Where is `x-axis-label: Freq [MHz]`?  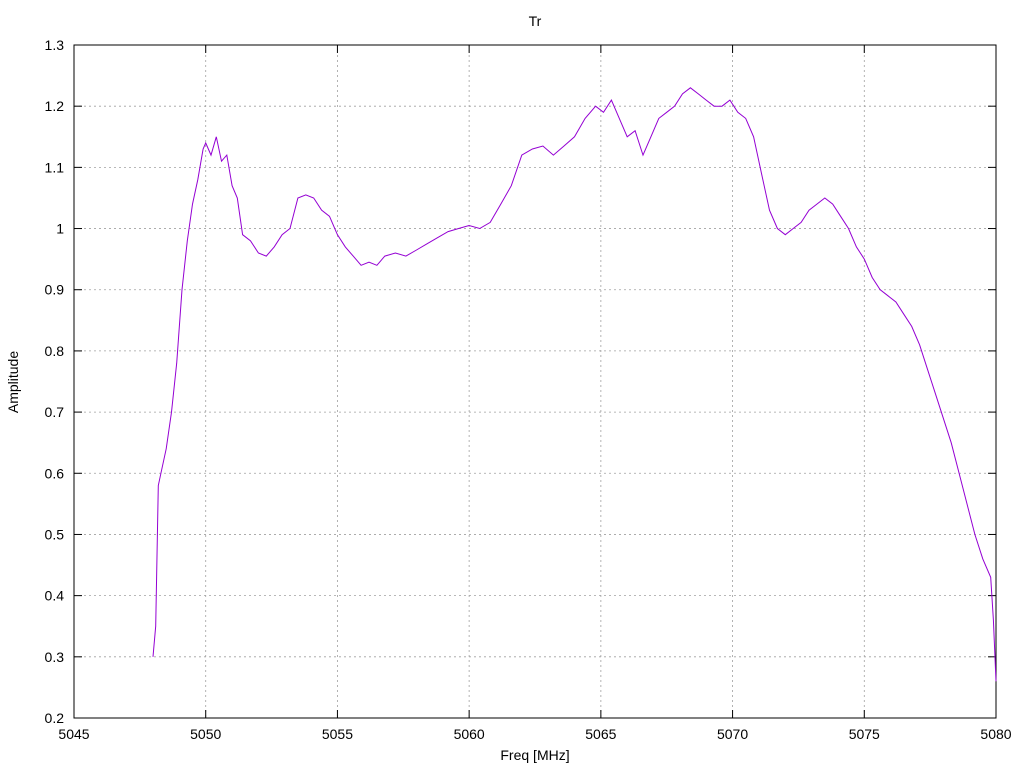
x-axis-label: Freq [MHz] is located at coordinates (534, 755).